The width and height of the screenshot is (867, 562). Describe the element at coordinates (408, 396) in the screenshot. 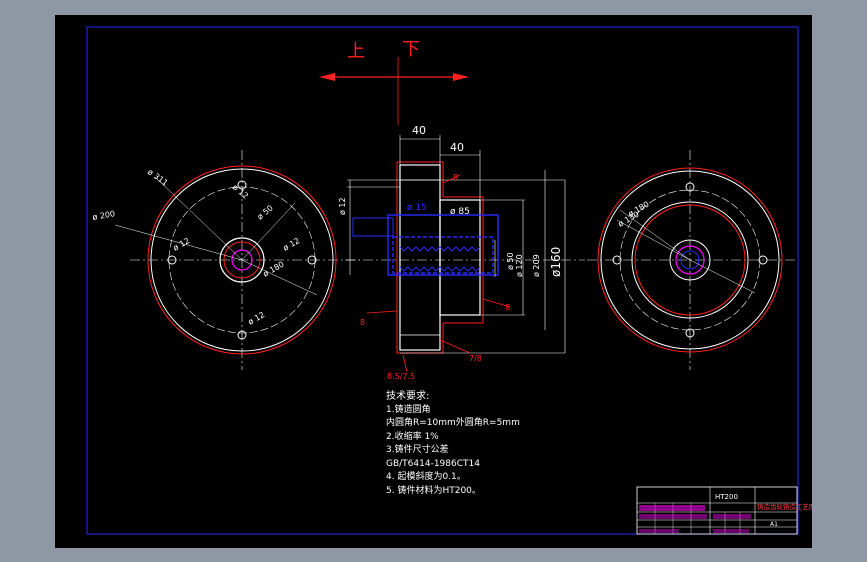

I see `notes-title: 技术要求:` at that location.